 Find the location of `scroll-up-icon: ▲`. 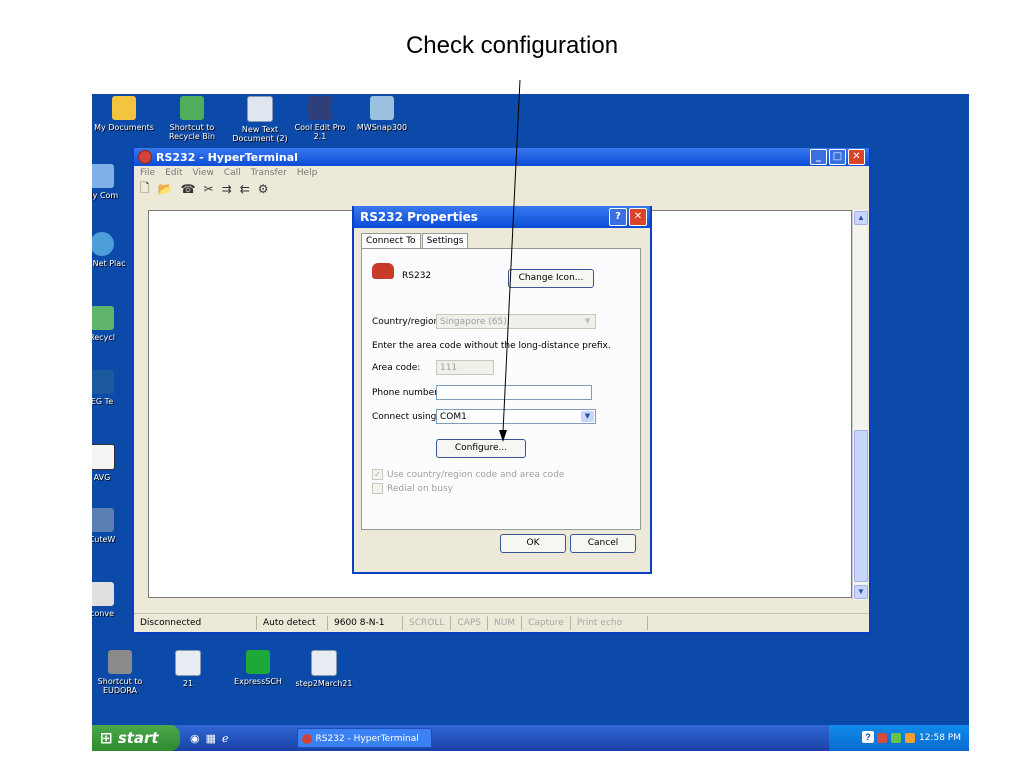

scroll-up-icon: ▲ is located at coordinates (861, 218).